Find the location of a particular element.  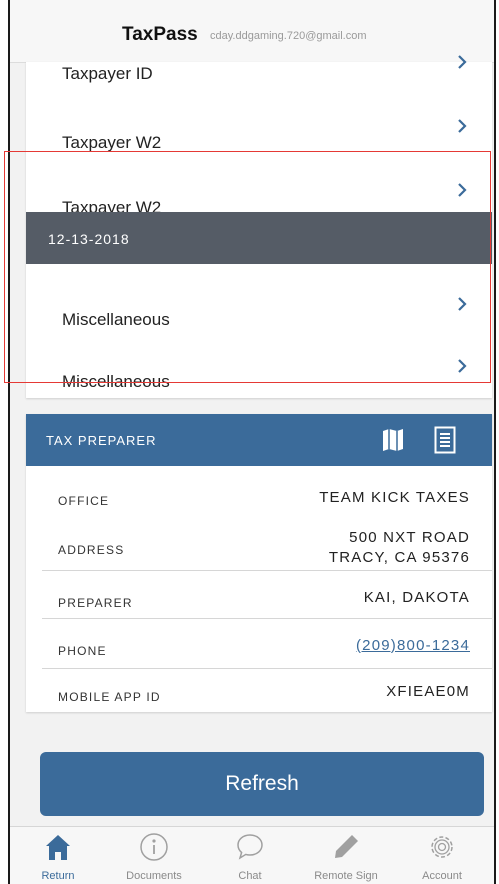

document-label: Taxpayer W2 is located at coordinates (112, 142).